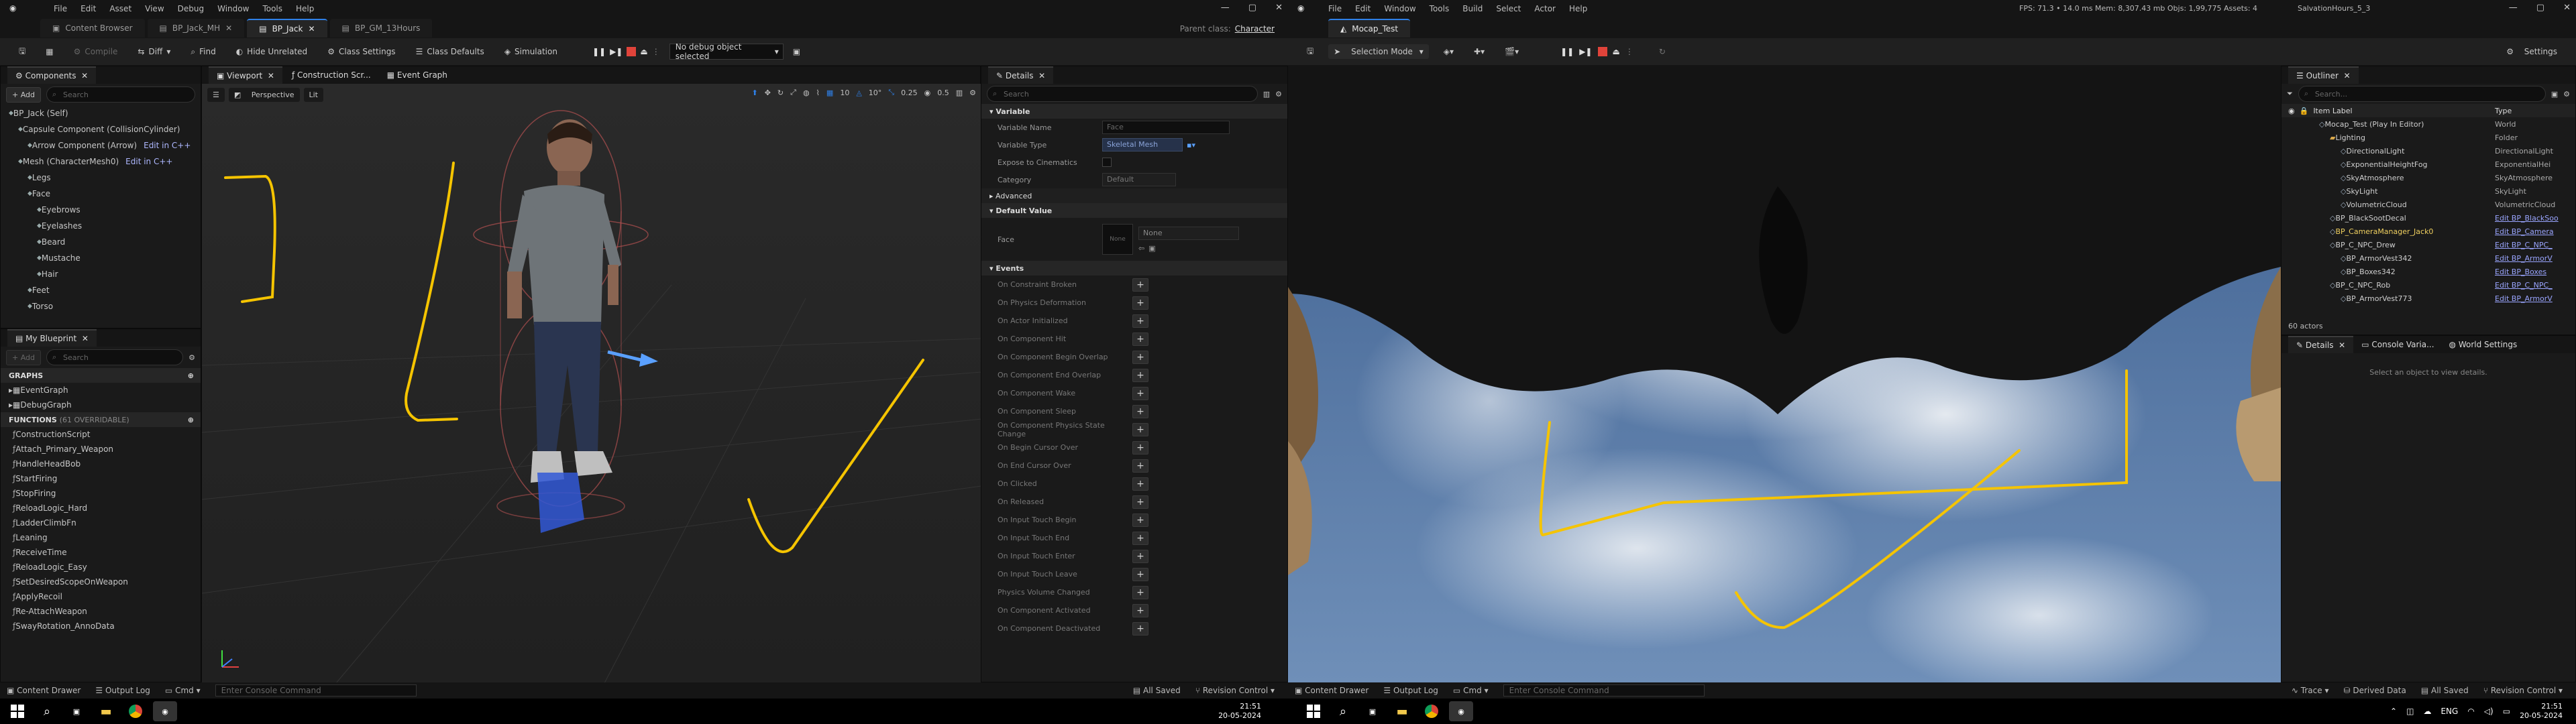 The image size is (2576, 724). Describe the element at coordinates (101, 596) in the screenshot. I see `function-item: ƒ ApplyRecoil` at that location.